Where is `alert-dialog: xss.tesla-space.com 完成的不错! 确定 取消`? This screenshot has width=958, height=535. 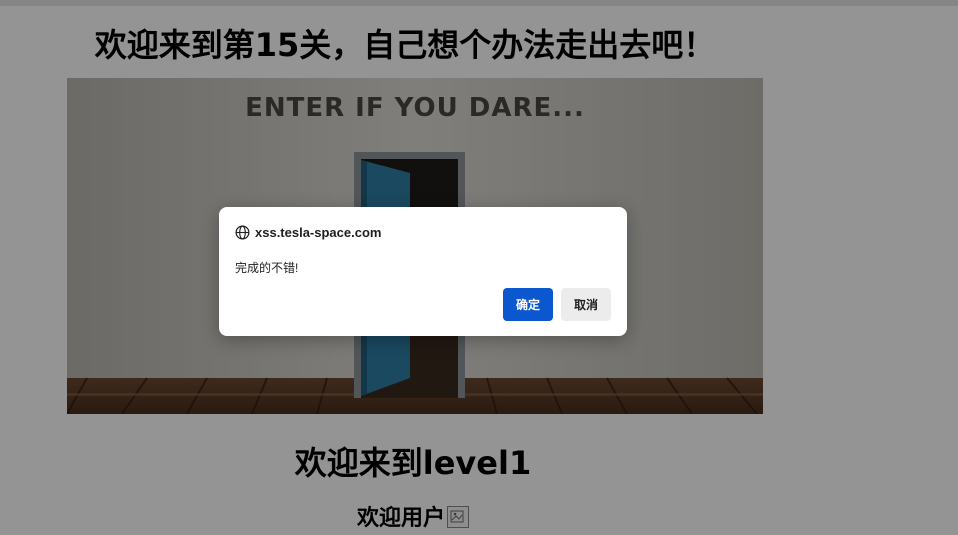 alert-dialog: xss.tesla-space.com 完成的不错! 确定 取消 is located at coordinates (423, 271).